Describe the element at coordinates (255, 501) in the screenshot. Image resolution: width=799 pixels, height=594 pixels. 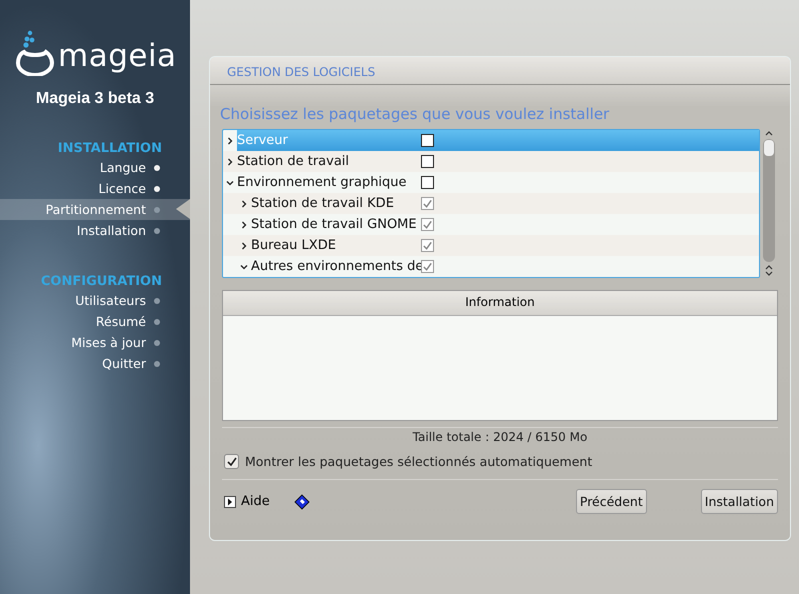
I see `help-link: Aide` at that location.